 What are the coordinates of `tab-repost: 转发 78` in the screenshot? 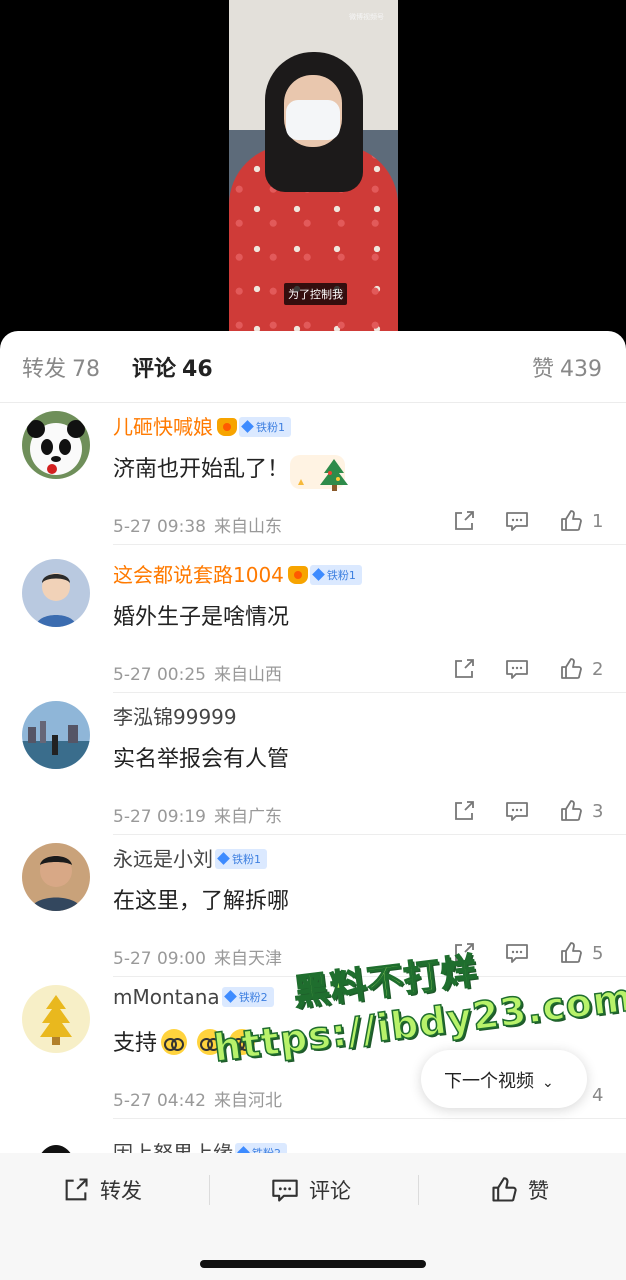 It's located at (61, 367).